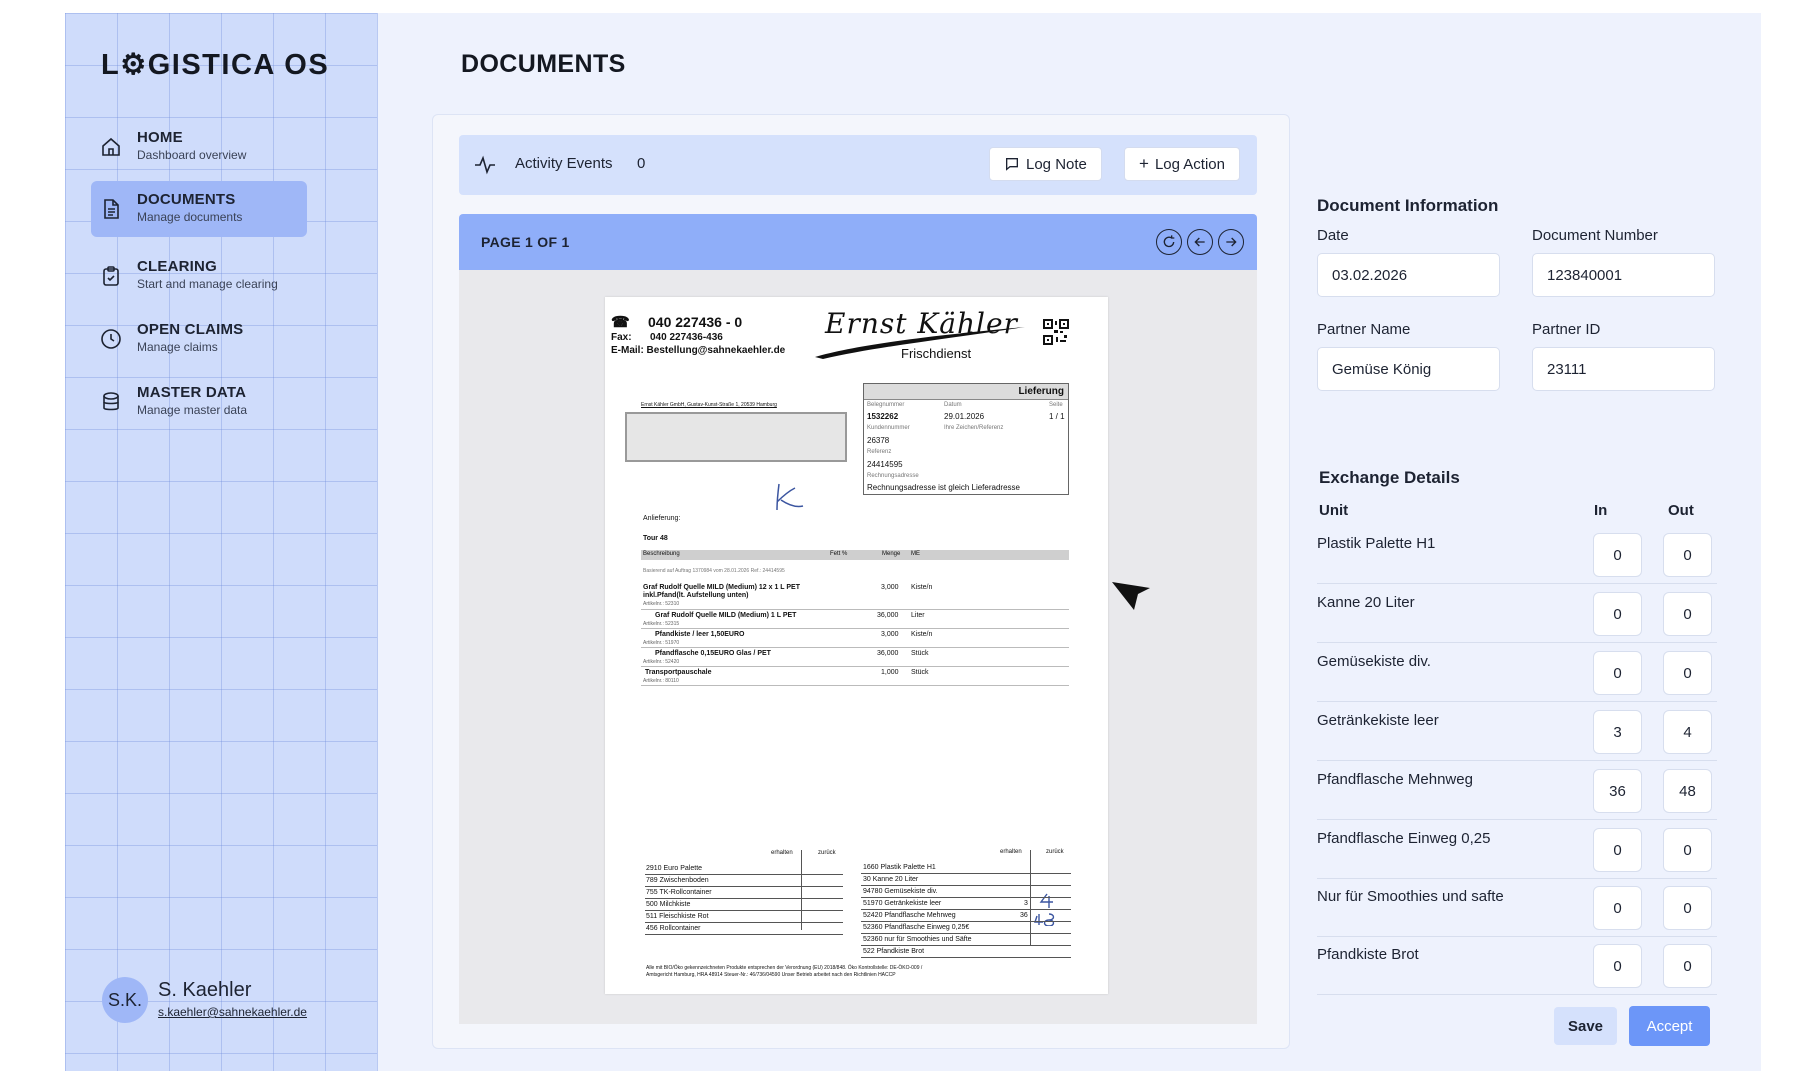 Image resolution: width=1820 pixels, height=1080 pixels. I want to click on previous-page-button, so click(1200, 242).